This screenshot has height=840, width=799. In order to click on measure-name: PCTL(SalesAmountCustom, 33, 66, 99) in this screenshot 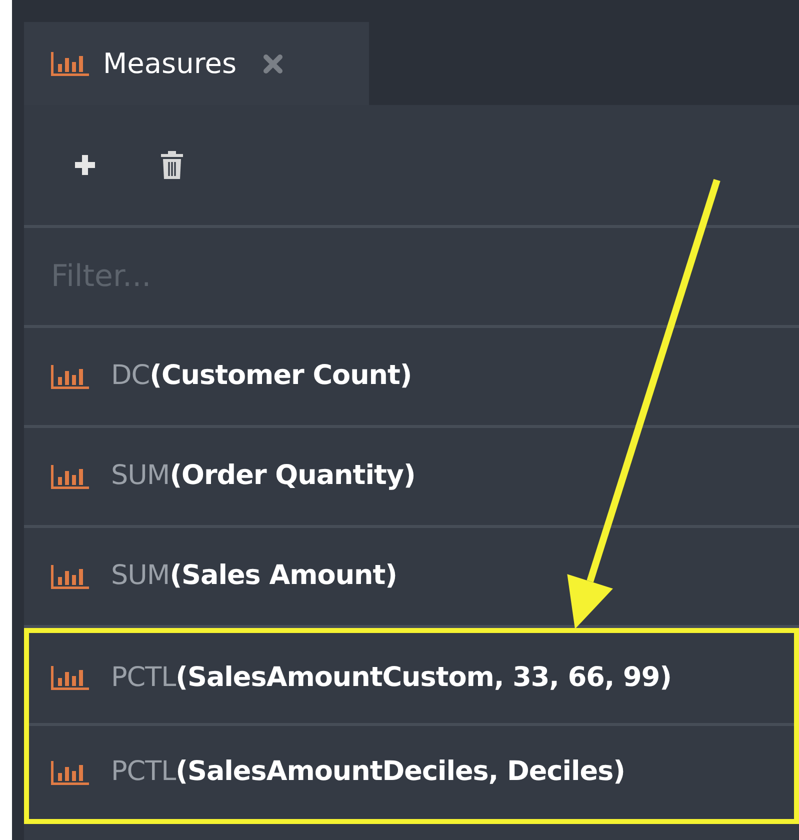, I will do `click(391, 678)`.